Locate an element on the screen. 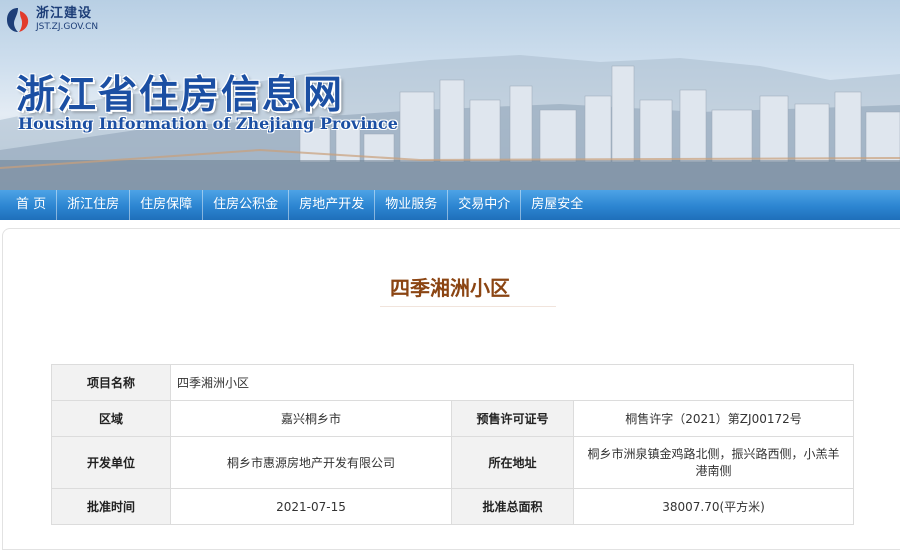 The image size is (900, 550). nav-item-property-service: 物业服务 is located at coordinates (412, 205).